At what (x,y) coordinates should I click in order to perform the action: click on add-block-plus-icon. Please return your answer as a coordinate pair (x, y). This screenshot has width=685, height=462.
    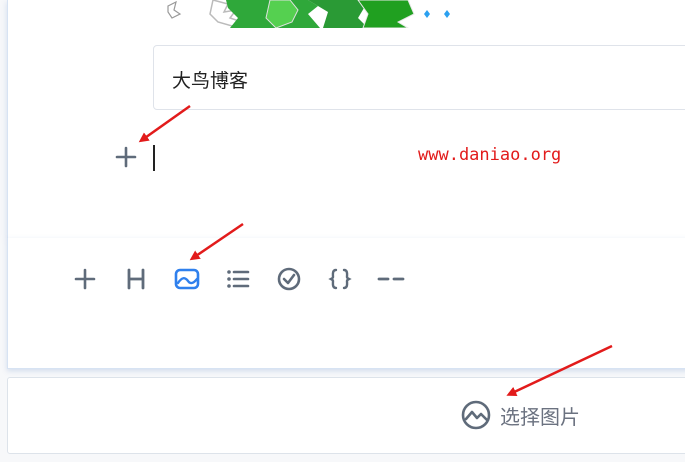
    Looking at the image, I should click on (126, 157).